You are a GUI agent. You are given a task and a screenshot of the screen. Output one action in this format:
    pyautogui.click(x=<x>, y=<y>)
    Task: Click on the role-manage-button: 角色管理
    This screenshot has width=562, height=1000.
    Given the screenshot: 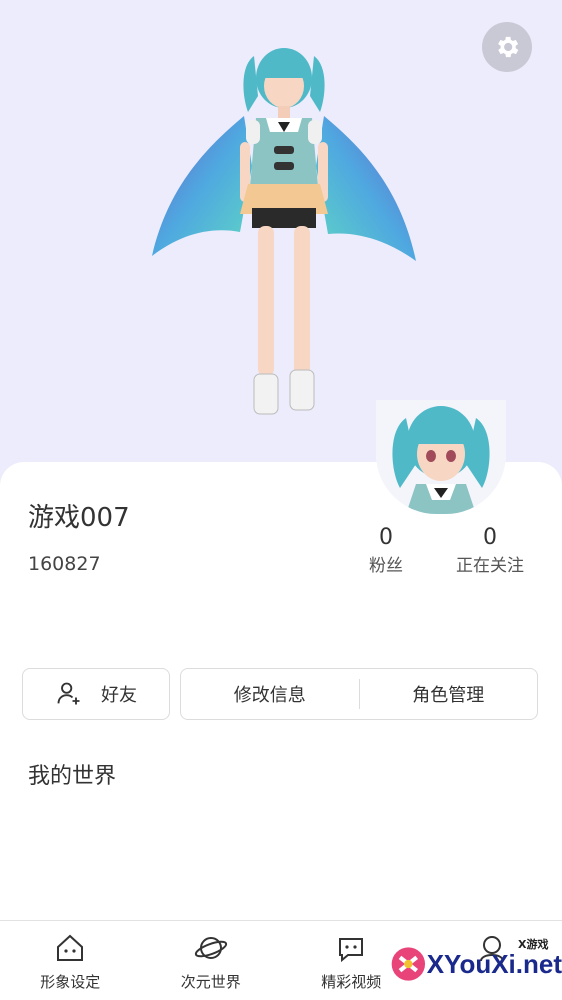 What is the action you would take?
    pyautogui.click(x=449, y=694)
    